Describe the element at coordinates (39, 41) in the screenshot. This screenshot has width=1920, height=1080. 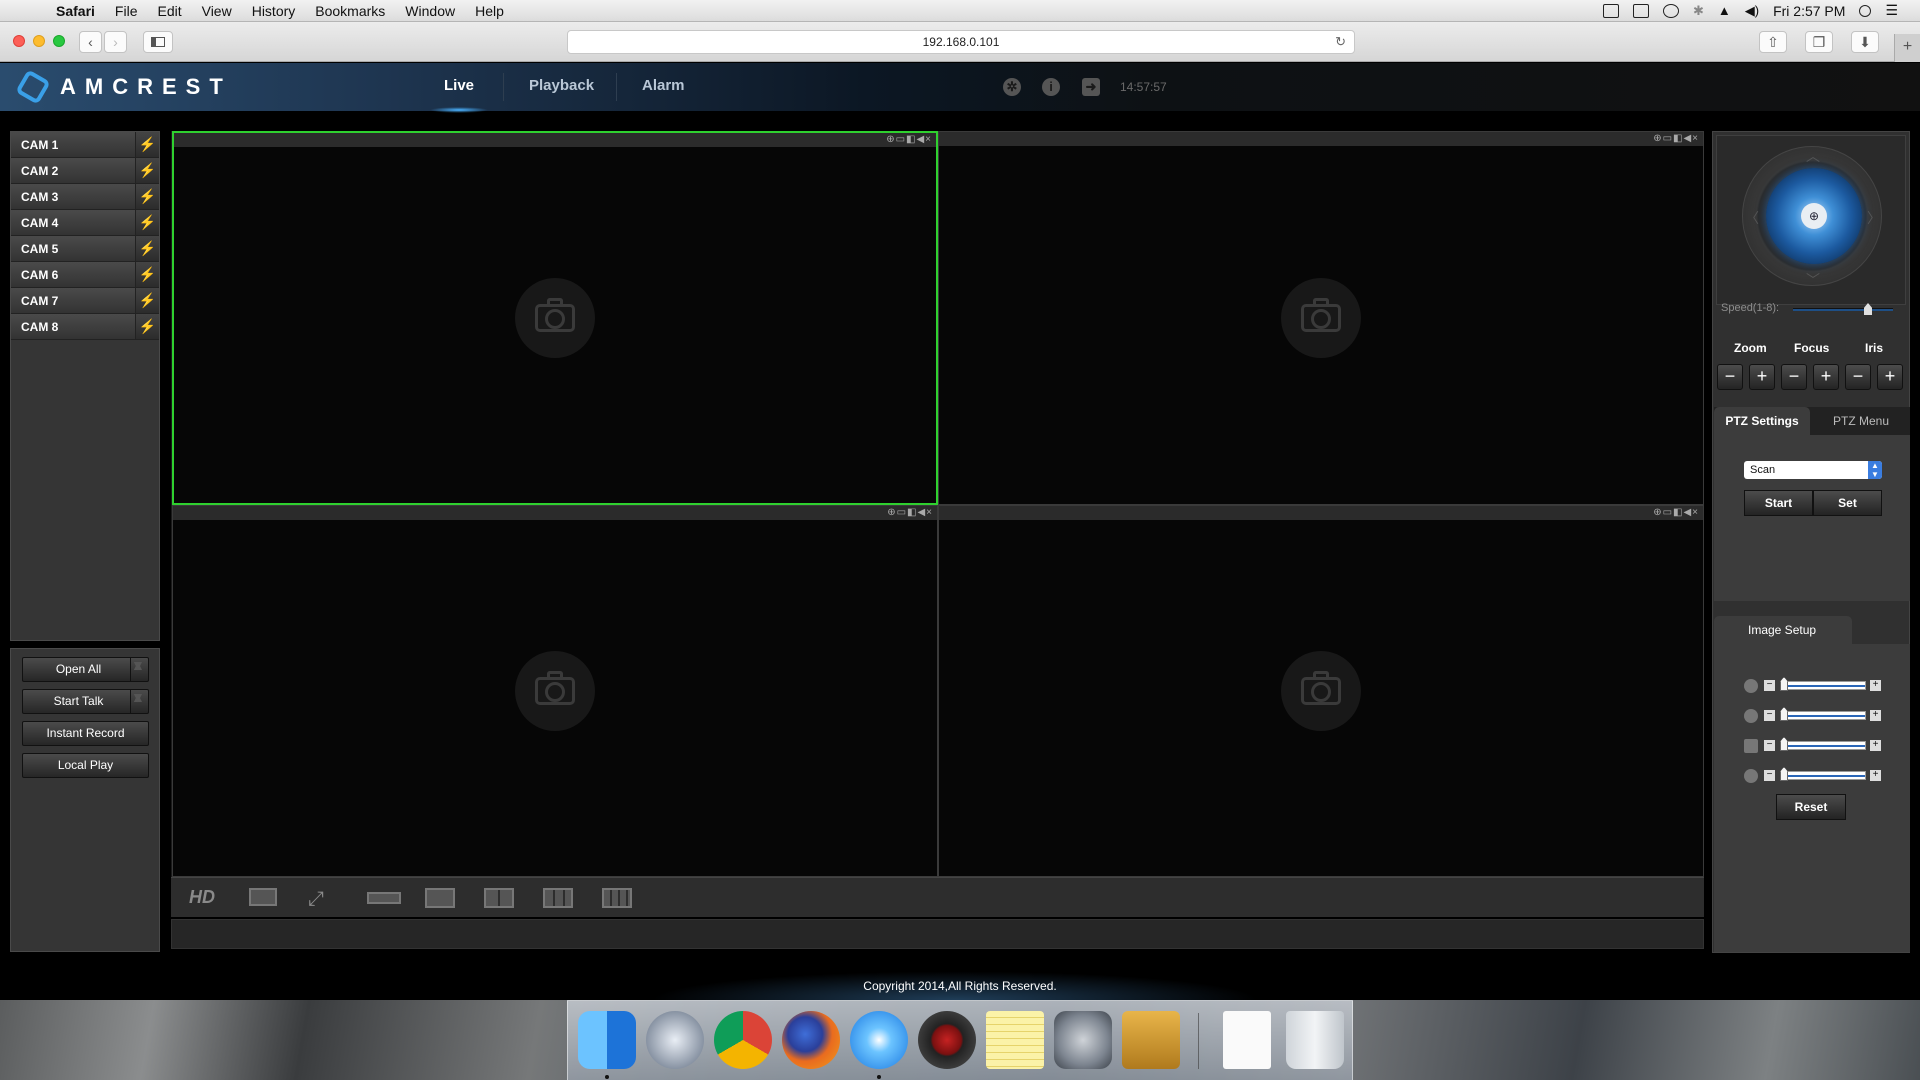
I see `minimize-window-button` at that location.